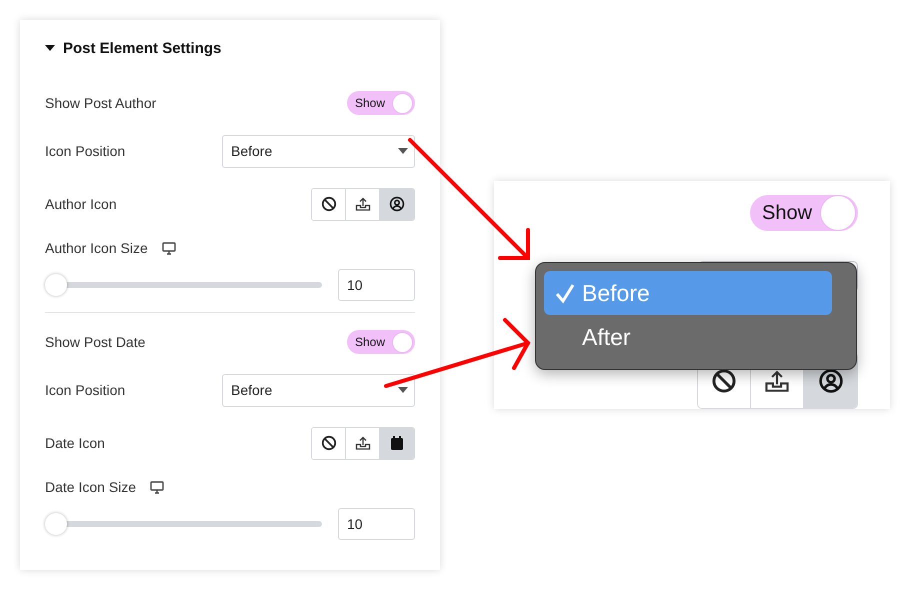 This screenshot has height=590, width=911. I want to click on field-label: Date Icon Size, so click(90, 487).